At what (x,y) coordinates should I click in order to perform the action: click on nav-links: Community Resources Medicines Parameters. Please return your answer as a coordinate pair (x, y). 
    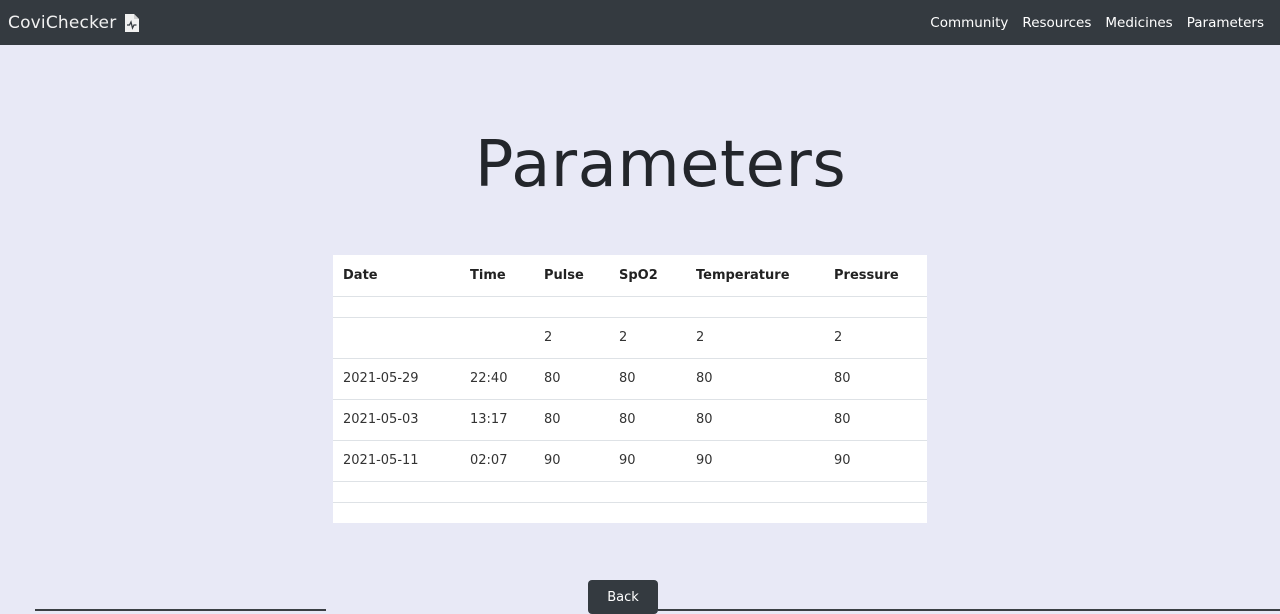
    Looking at the image, I should click on (1097, 23).